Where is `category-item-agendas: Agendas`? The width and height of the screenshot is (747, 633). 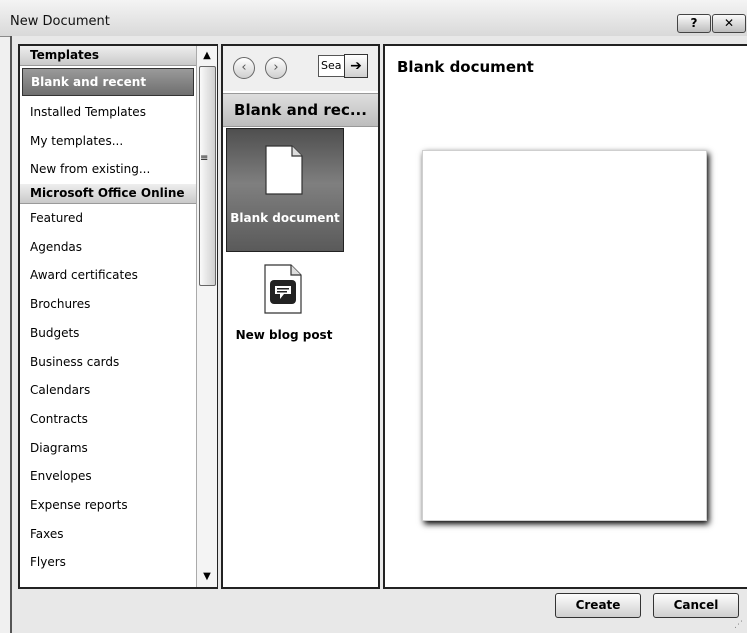 category-item-agendas: Agendas is located at coordinates (108, 247).